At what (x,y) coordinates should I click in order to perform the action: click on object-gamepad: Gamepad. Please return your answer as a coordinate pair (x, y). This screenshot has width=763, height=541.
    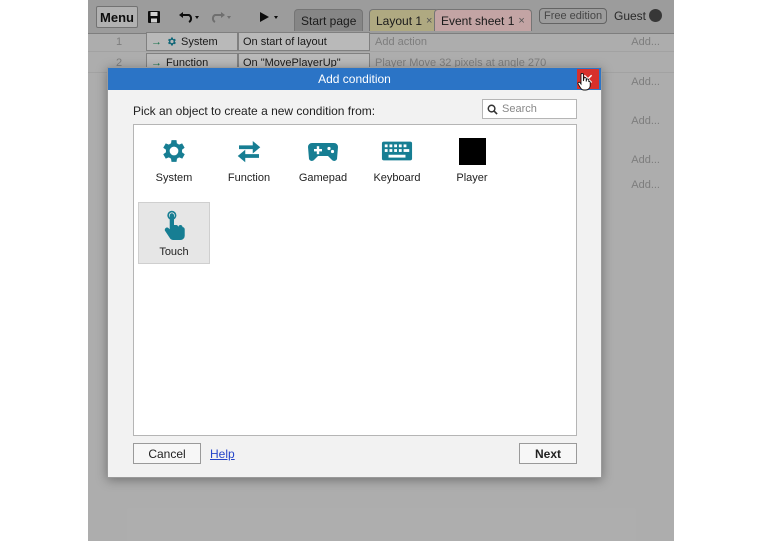
    Looking at the image, I should click on (323, 160).